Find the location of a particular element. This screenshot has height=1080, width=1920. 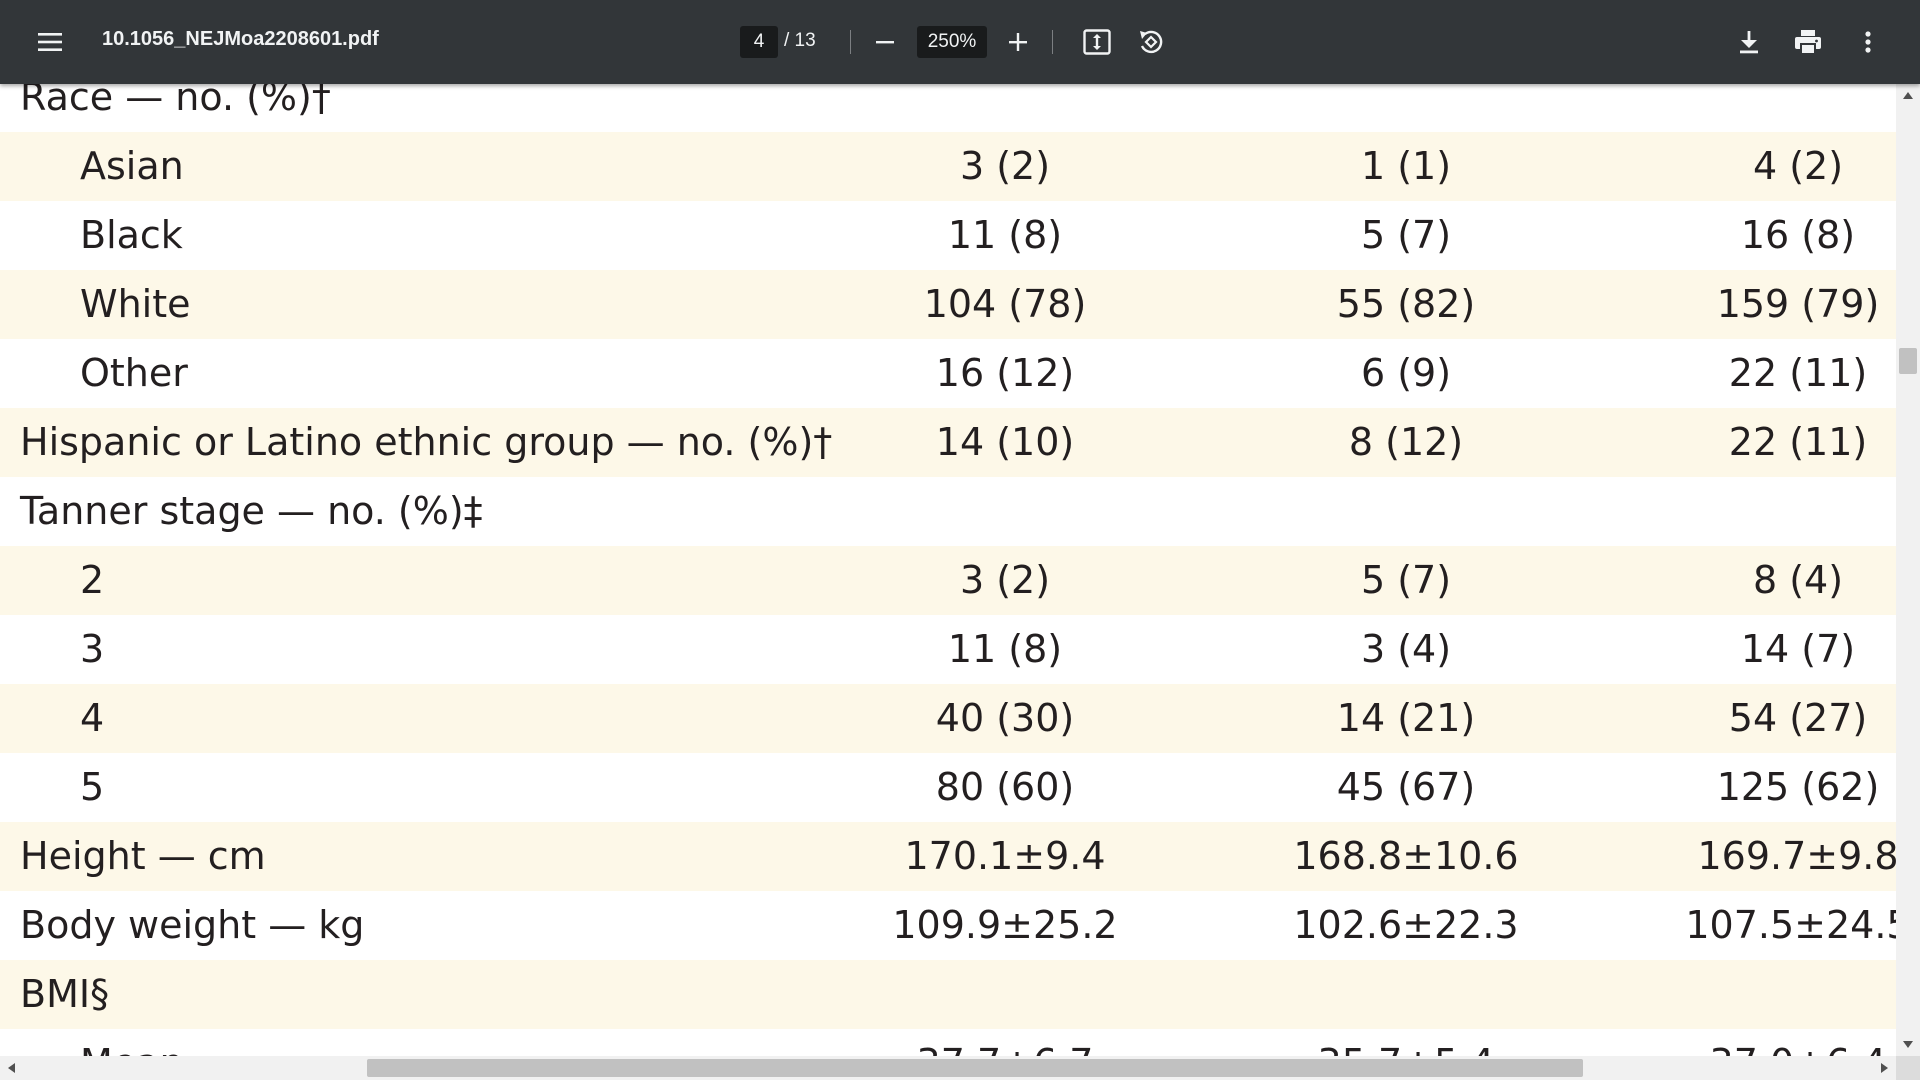

row-label: 2 is located at coordinates (92, 580).